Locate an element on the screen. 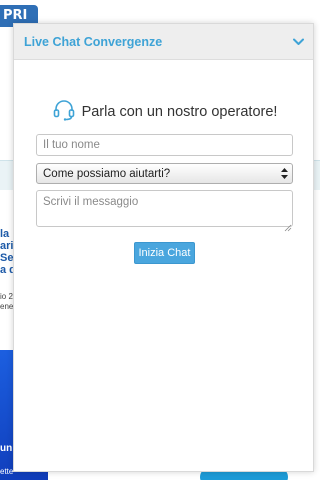  name-input is located at coordinates (164, 145).